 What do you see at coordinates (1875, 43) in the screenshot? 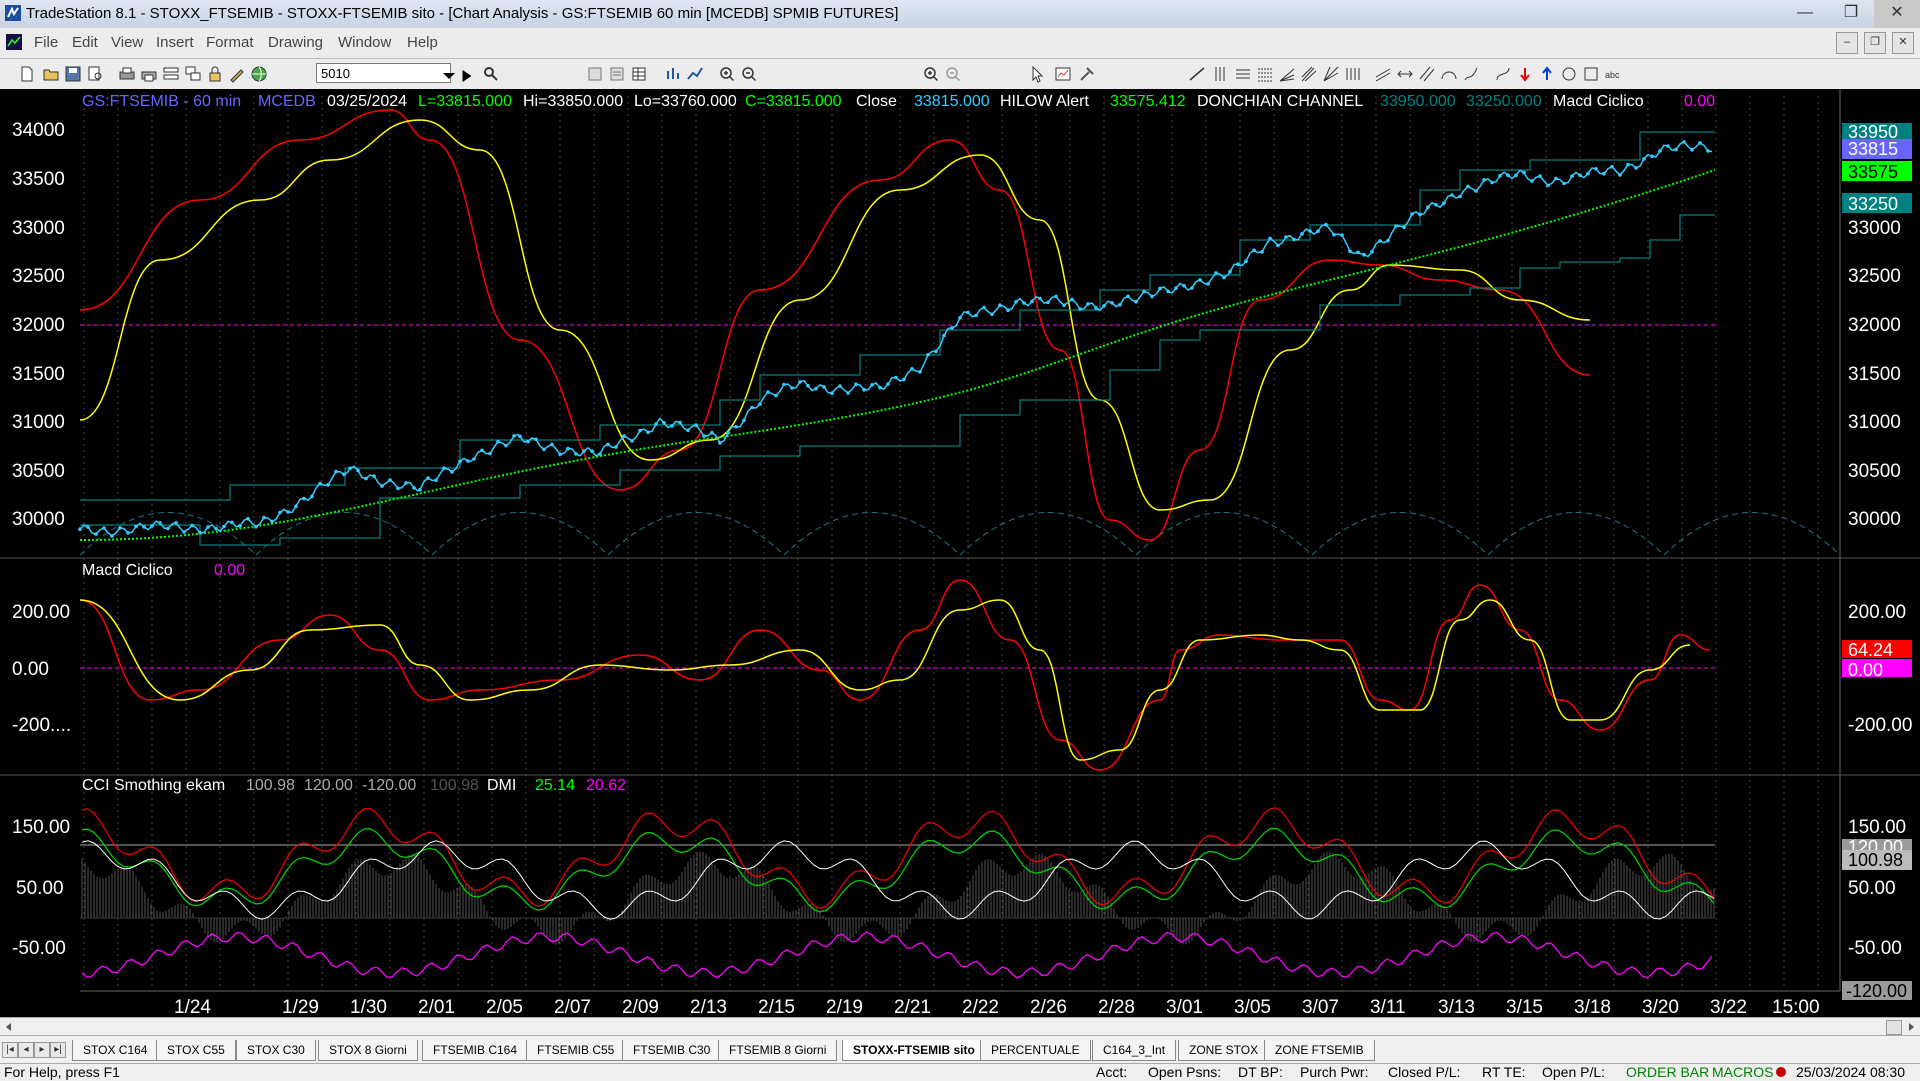
I see `mdi-restore-button: ❐` at bounding box center [1875, 43].